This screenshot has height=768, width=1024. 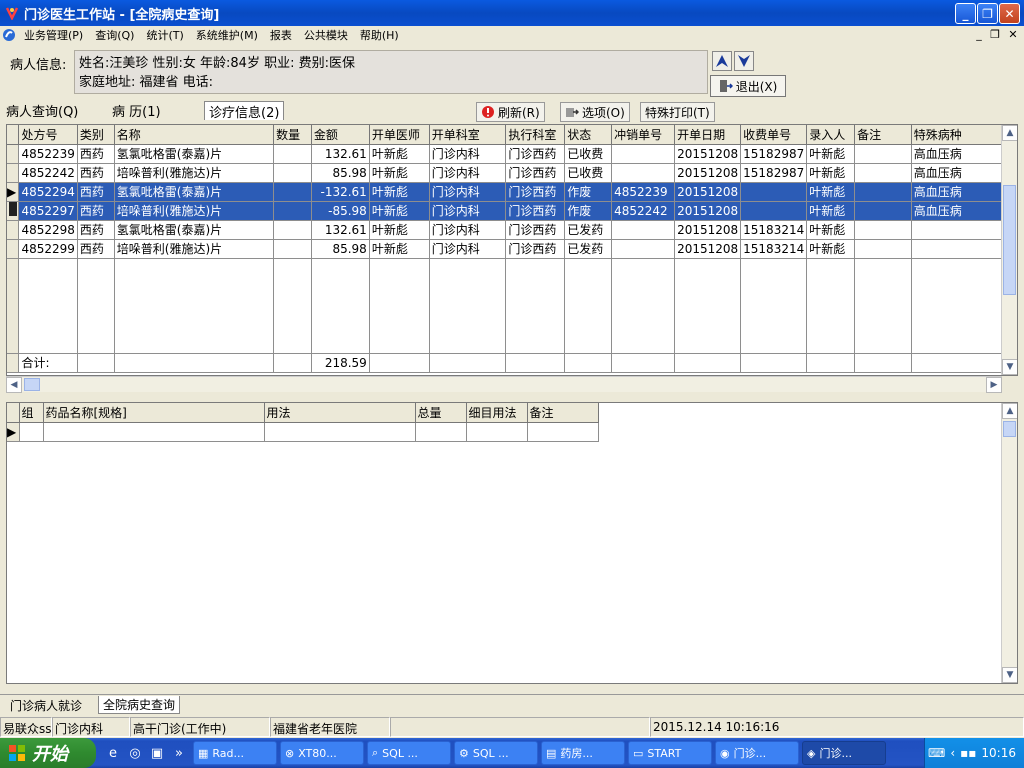 What do you see at coordinates (48, 211) in the screenshot?
I see `cell-rx-no: 4852297` at bounding box center [48, 211].